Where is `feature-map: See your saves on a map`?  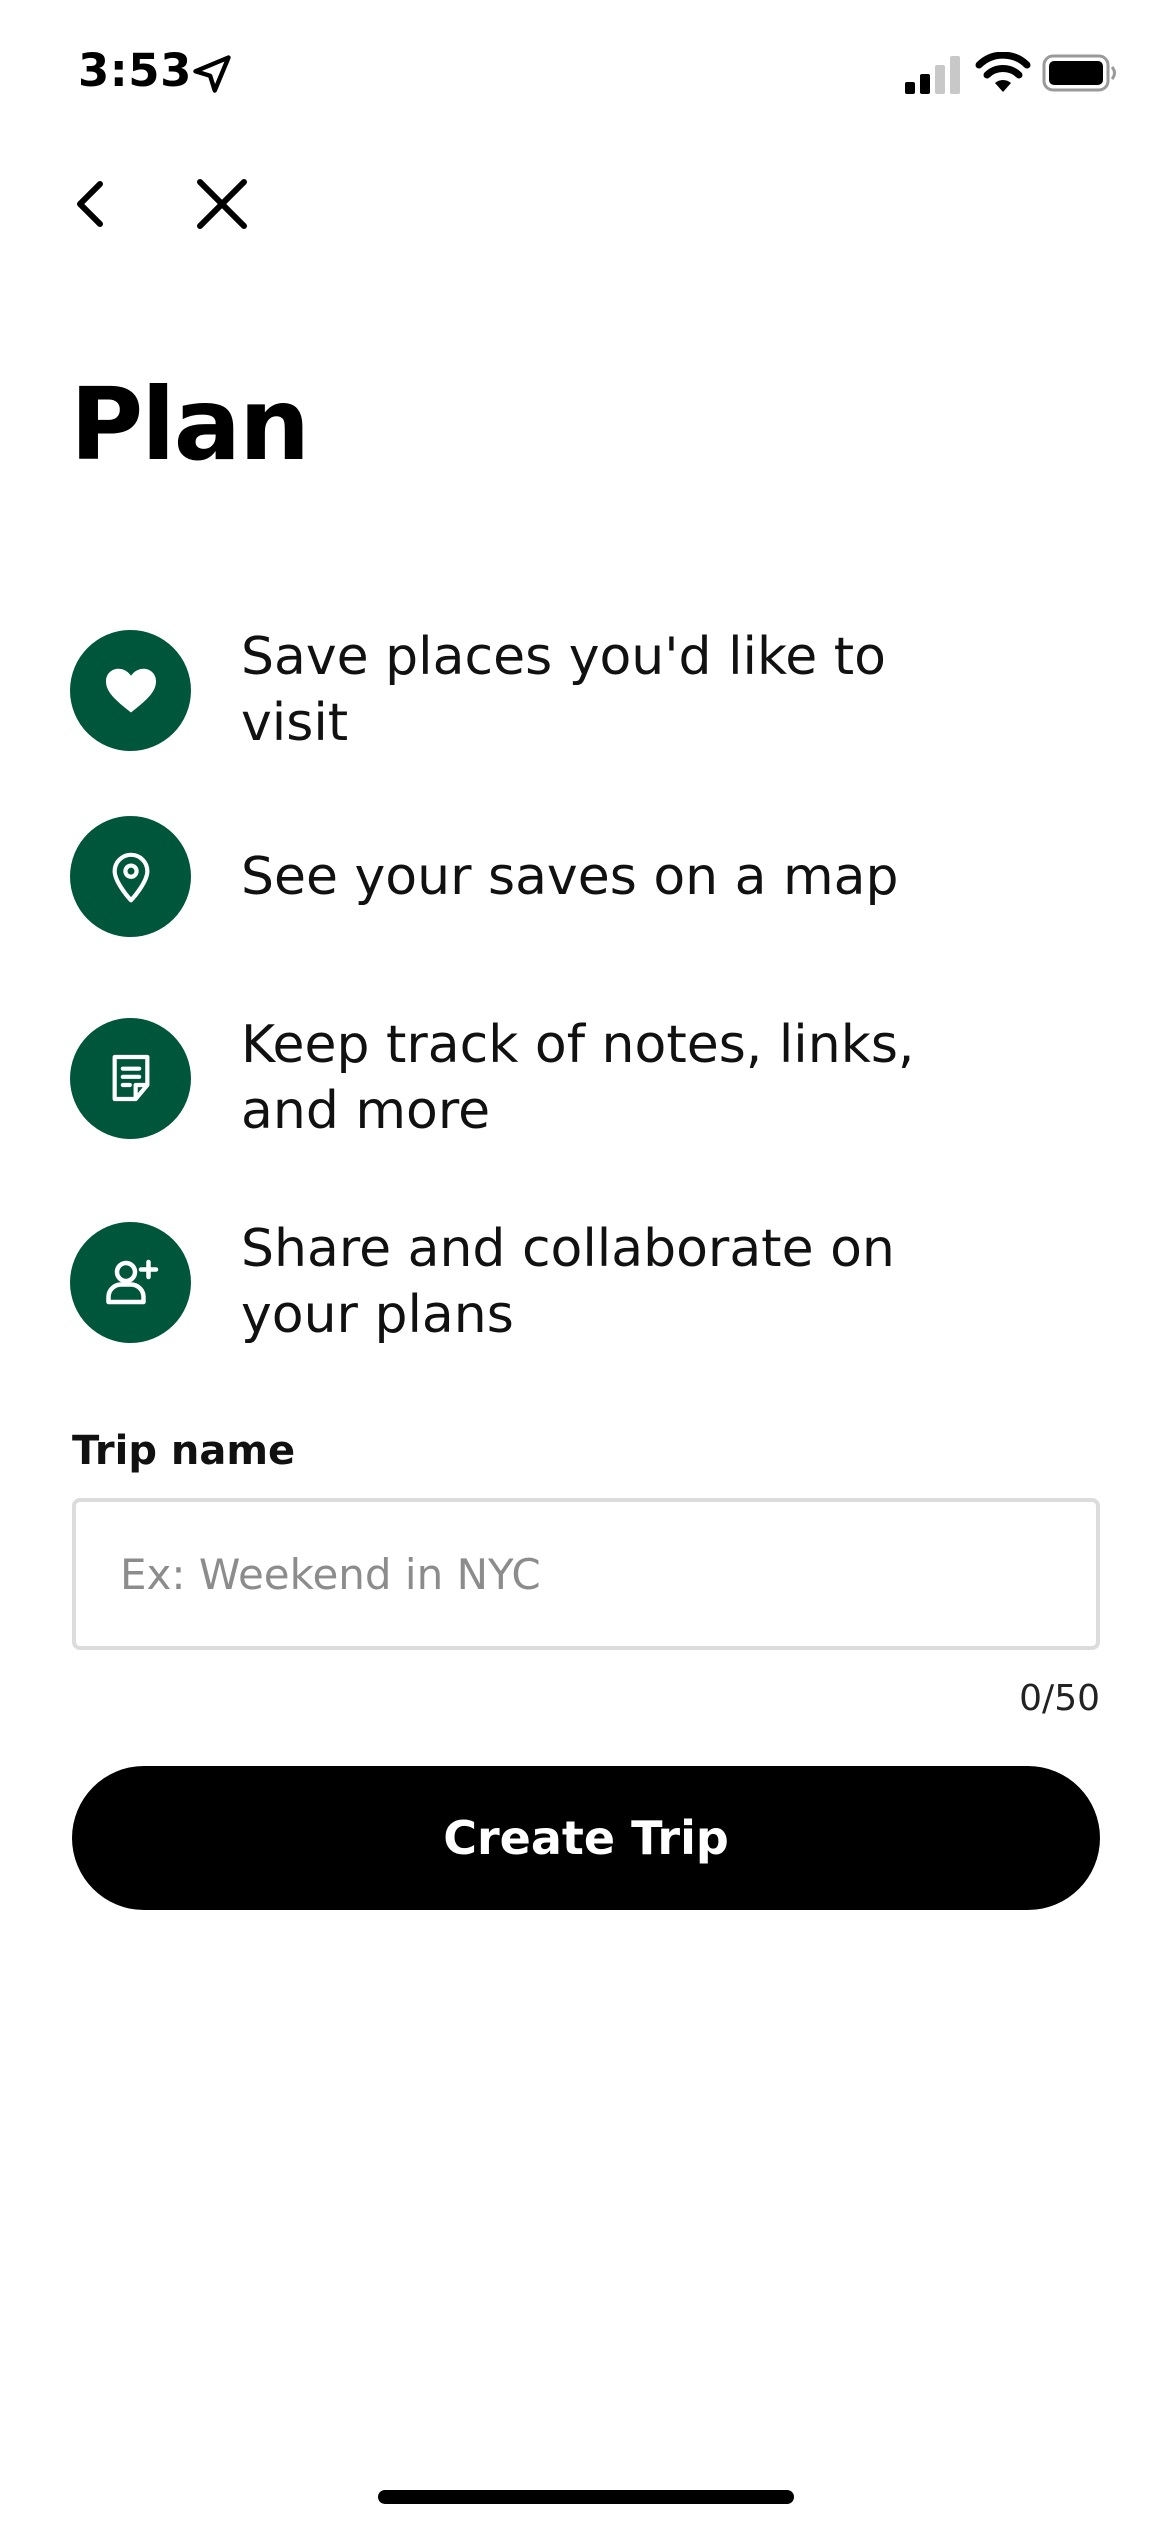
feature-map: See your saves on a map is located at coordinates (590, 876).